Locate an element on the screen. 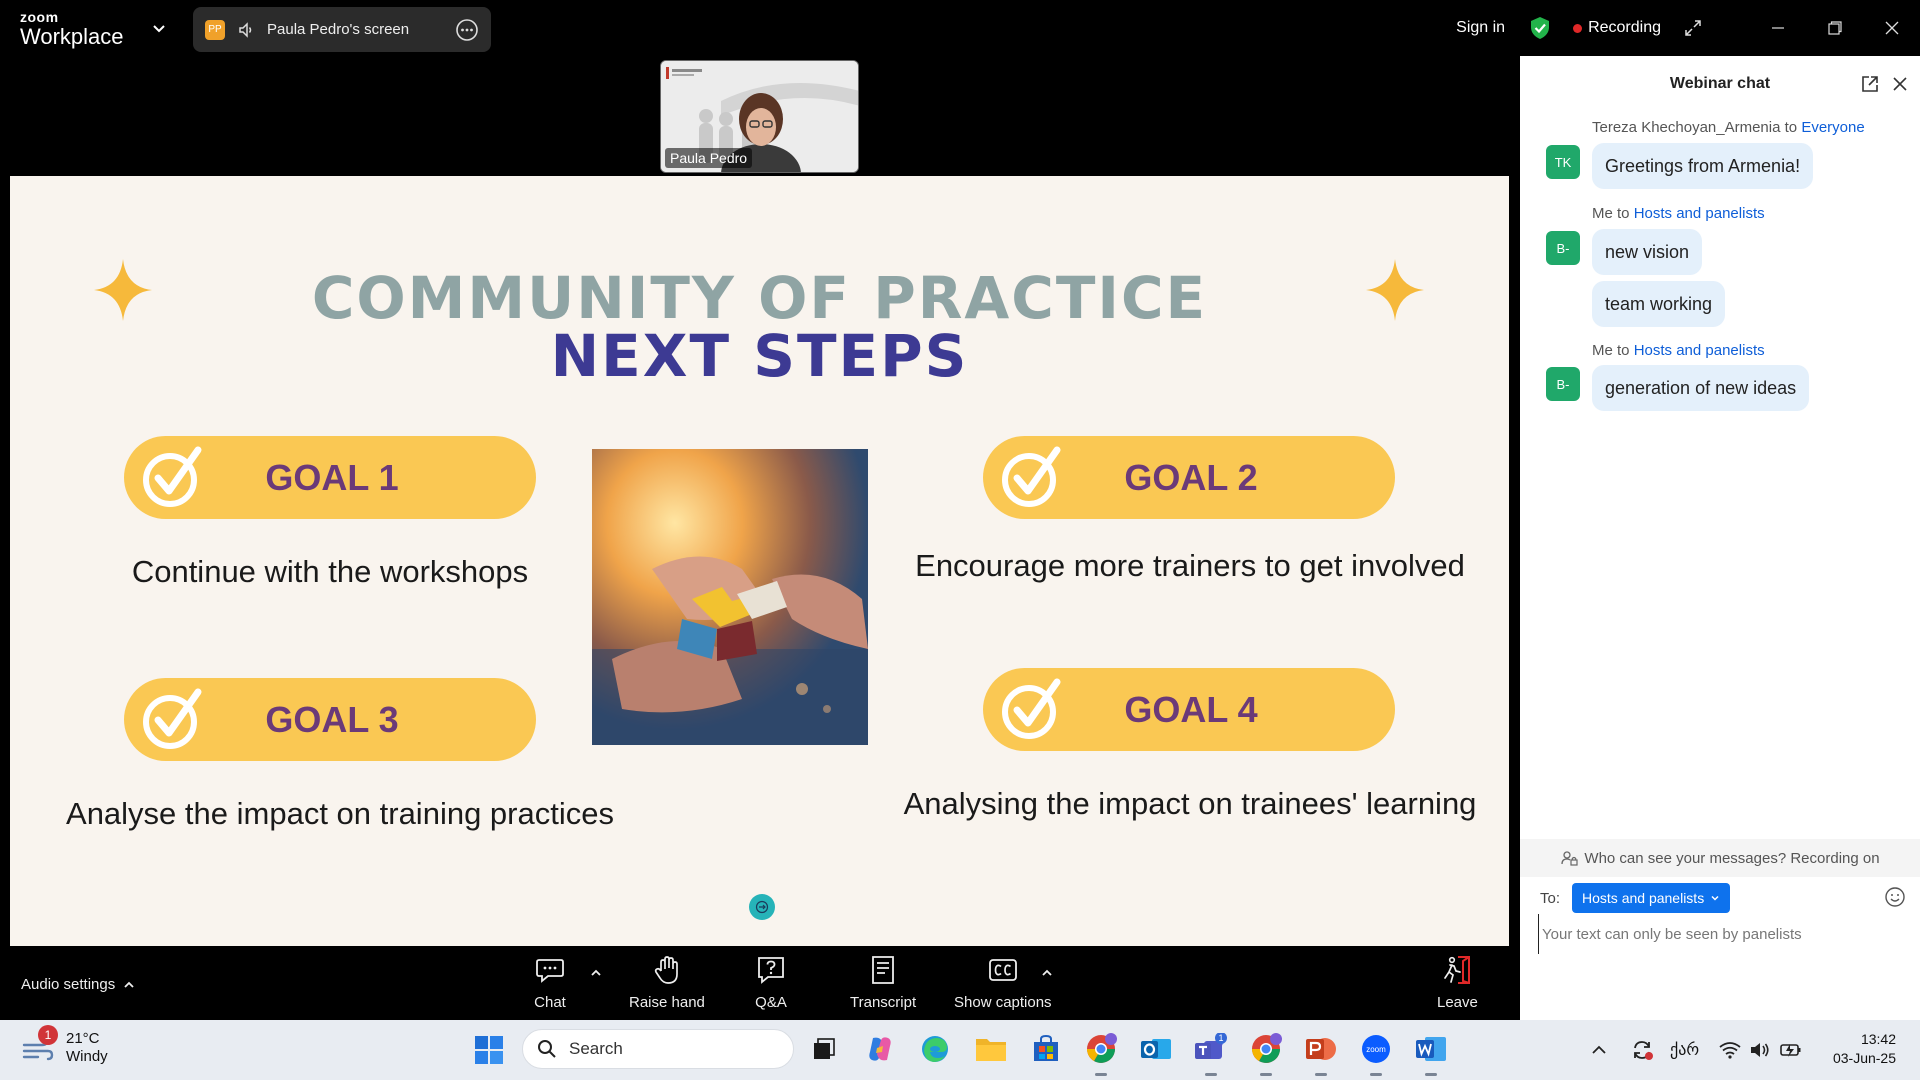  weather-widget: 1 21°C Windy is located at coordinates (64, 1045).